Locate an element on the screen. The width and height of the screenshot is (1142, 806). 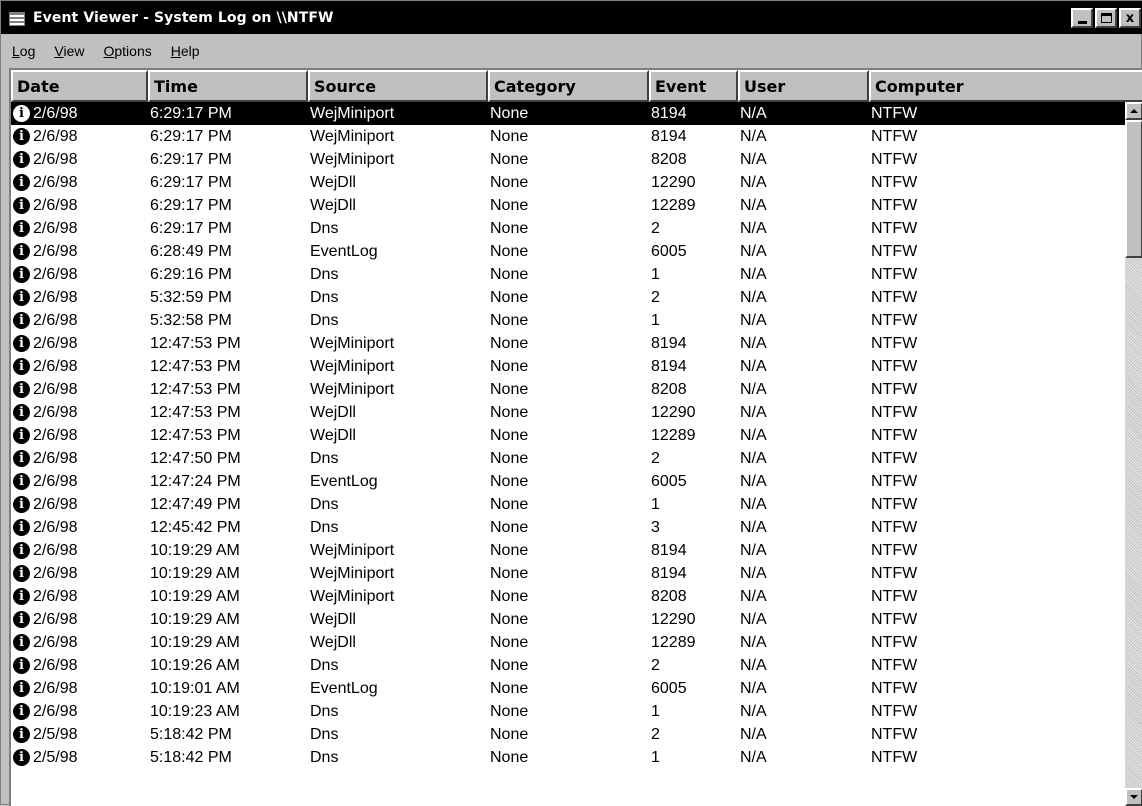
column-header-event: Event is located at coordinates (693, 86).